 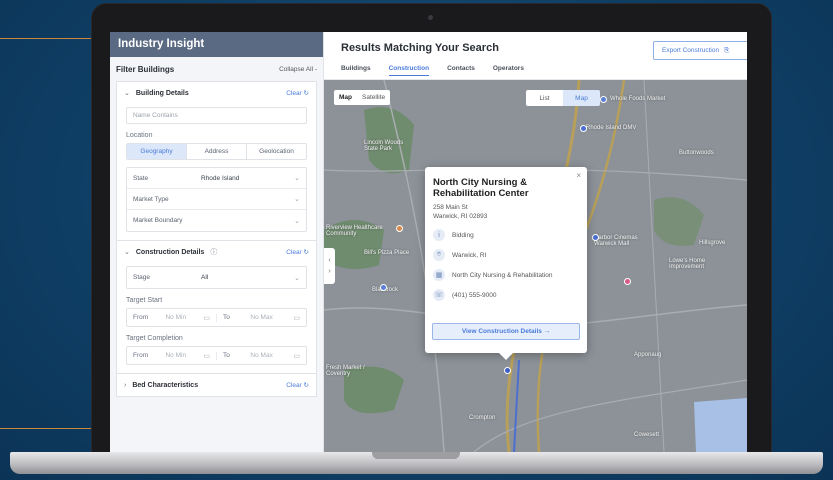 I want to click on filter-title: Filter Buildings, so click(x=145, y=69).